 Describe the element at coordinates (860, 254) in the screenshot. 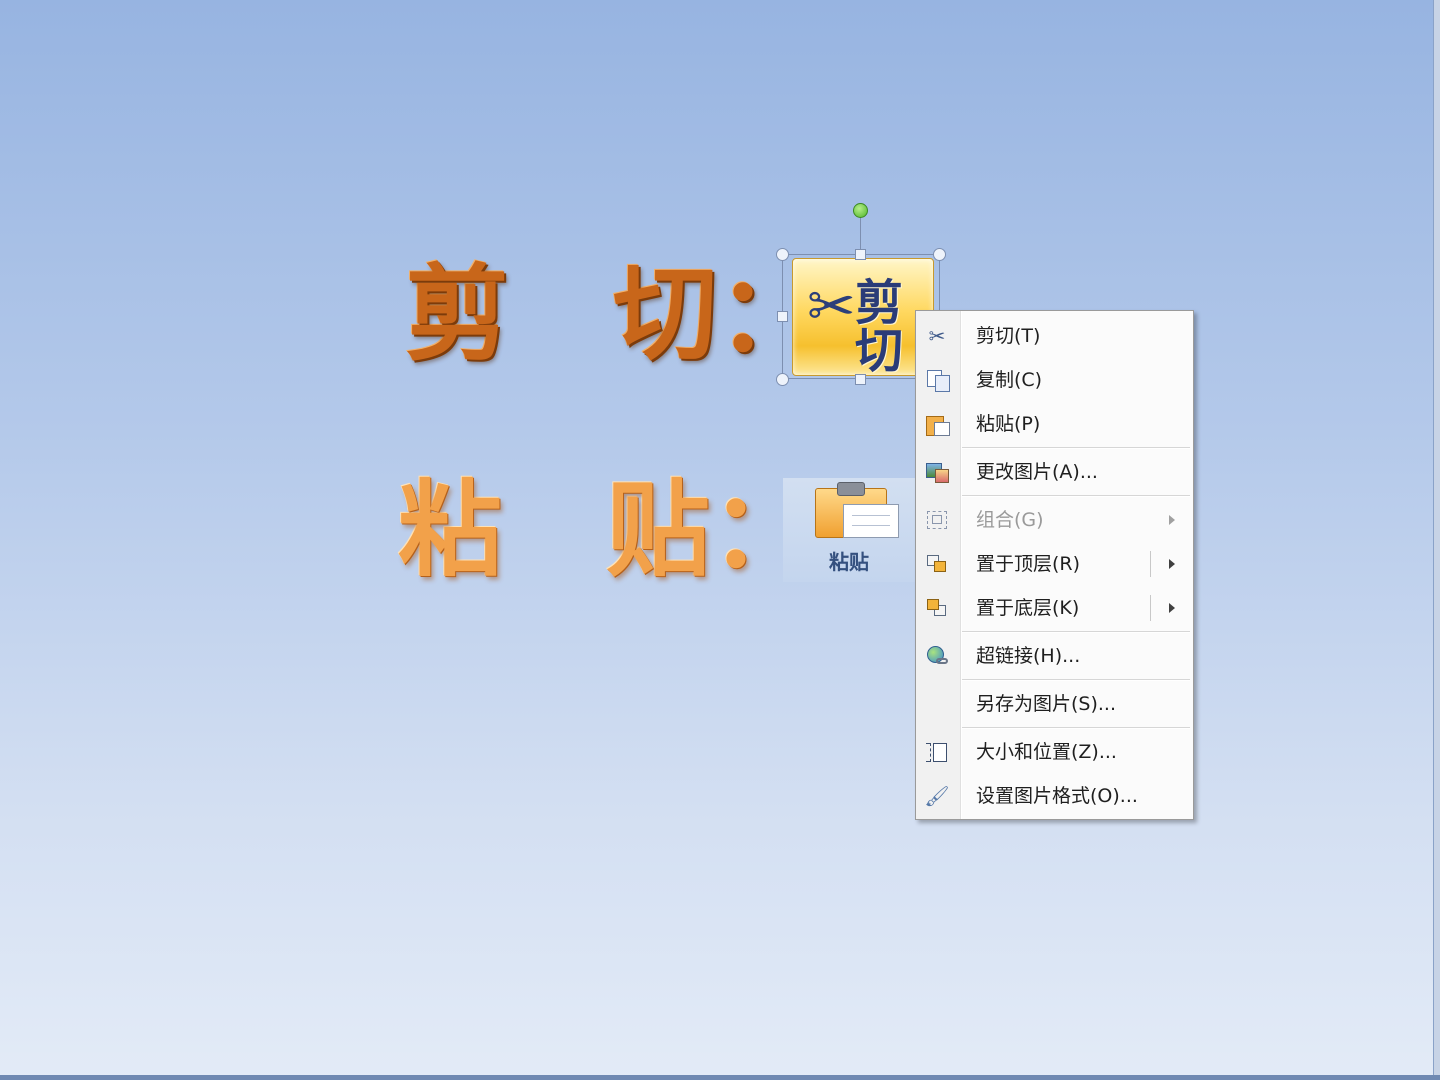

I see `resize-handle-top` at that location.